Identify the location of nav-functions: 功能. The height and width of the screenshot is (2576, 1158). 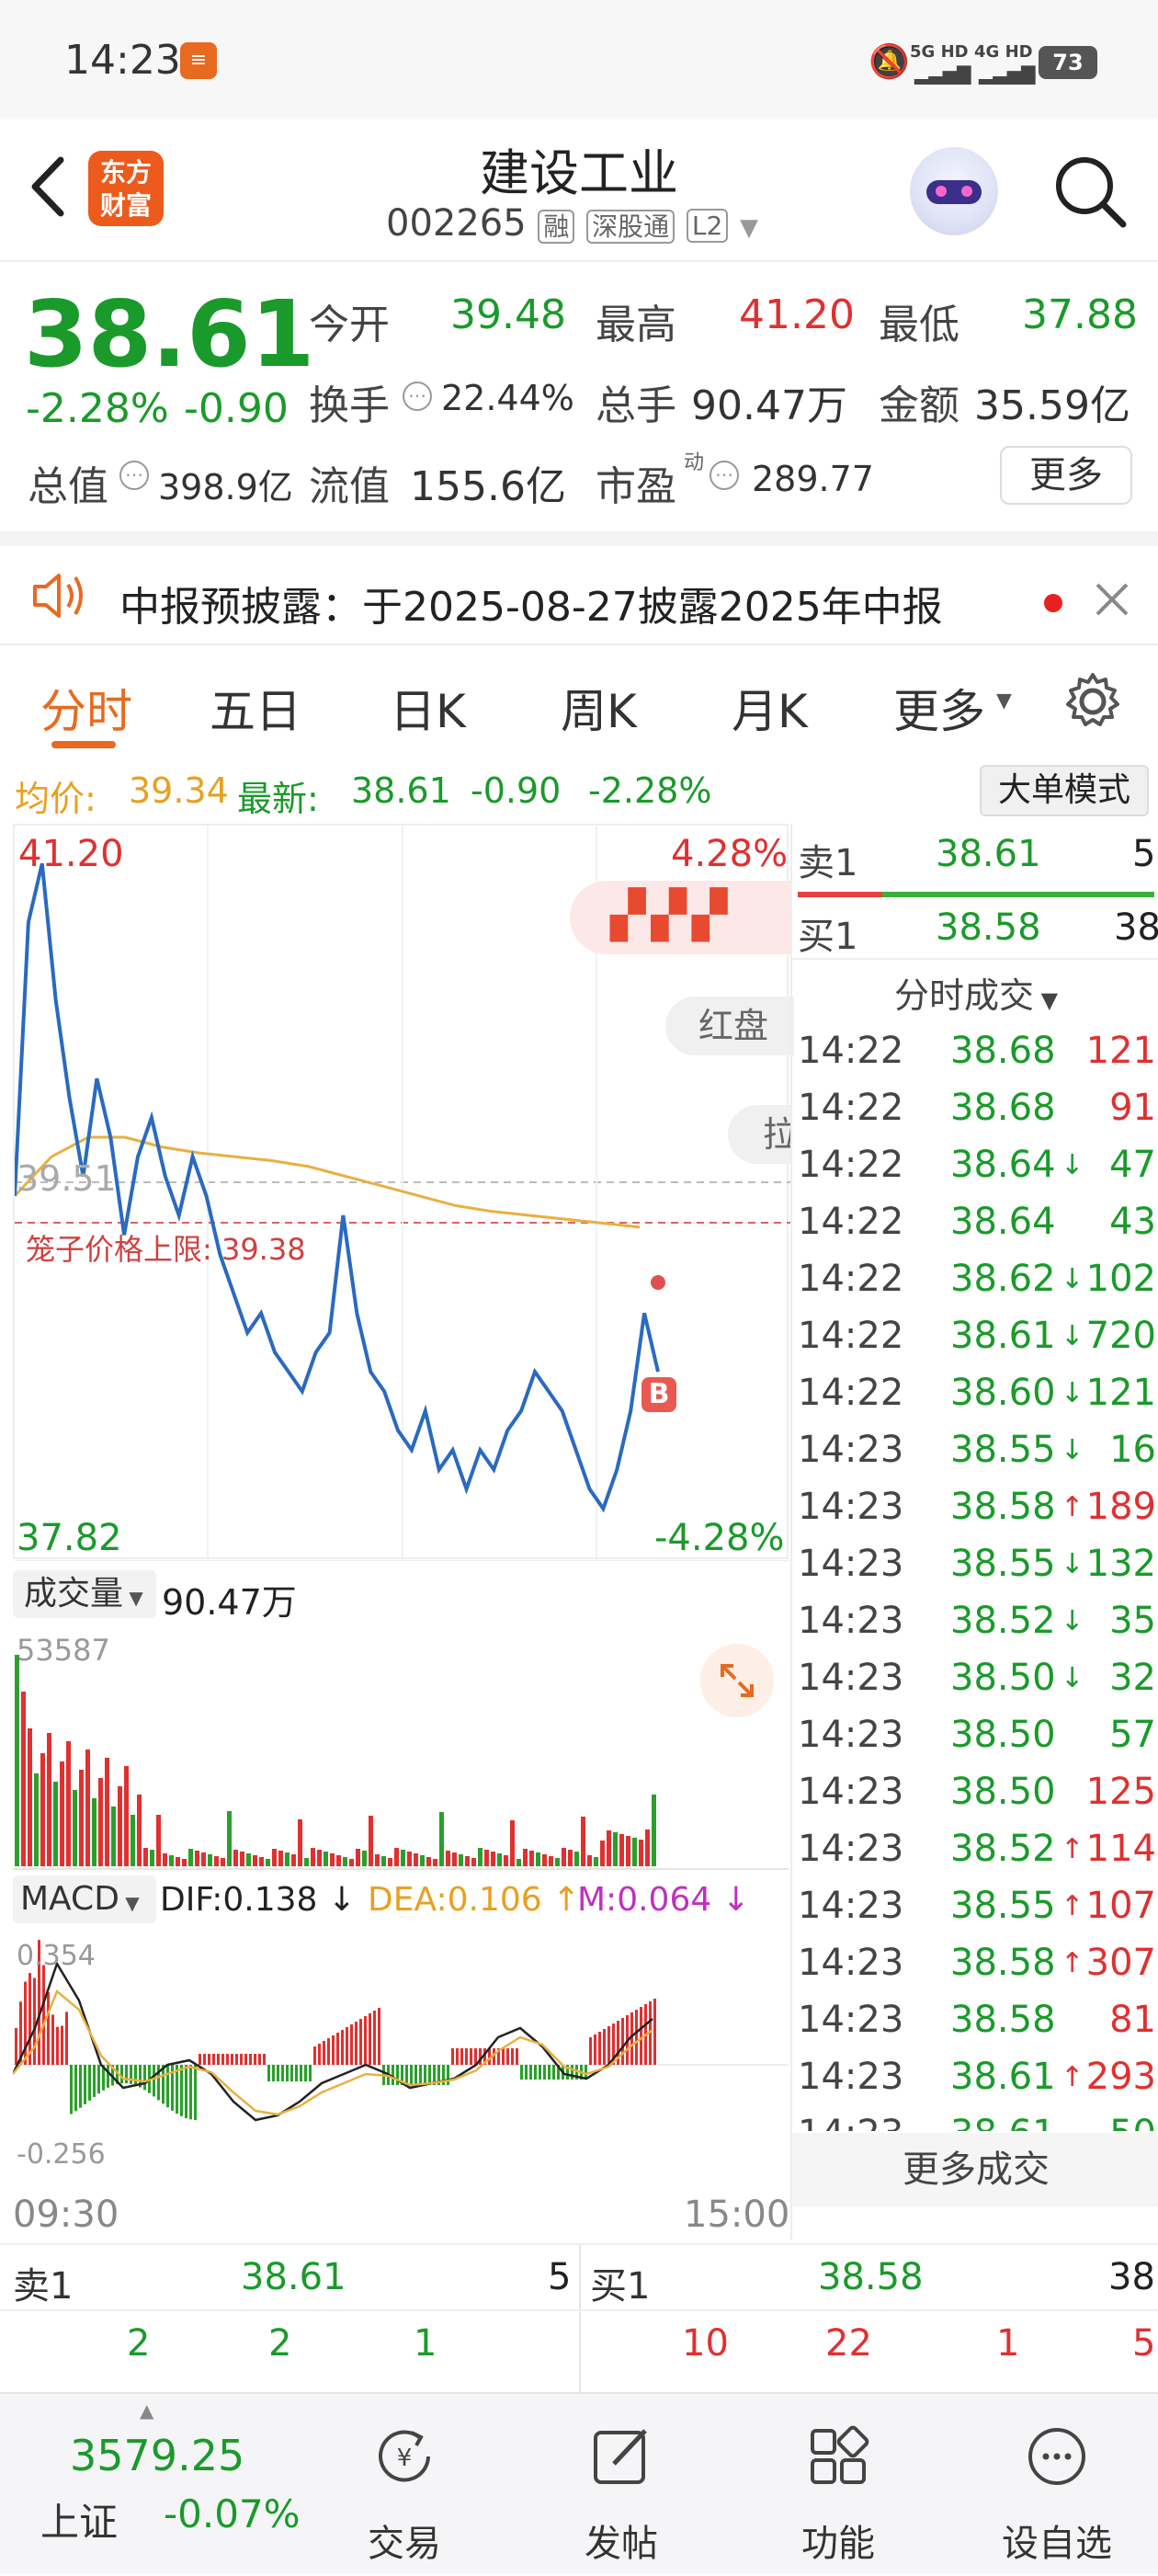
(838, 2485).